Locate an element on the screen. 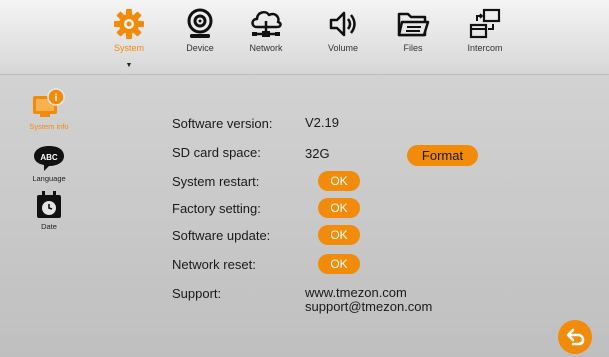 The height and width of the screenshot is (357, 609). support-label: Support: is located at coordinates (197, 293).